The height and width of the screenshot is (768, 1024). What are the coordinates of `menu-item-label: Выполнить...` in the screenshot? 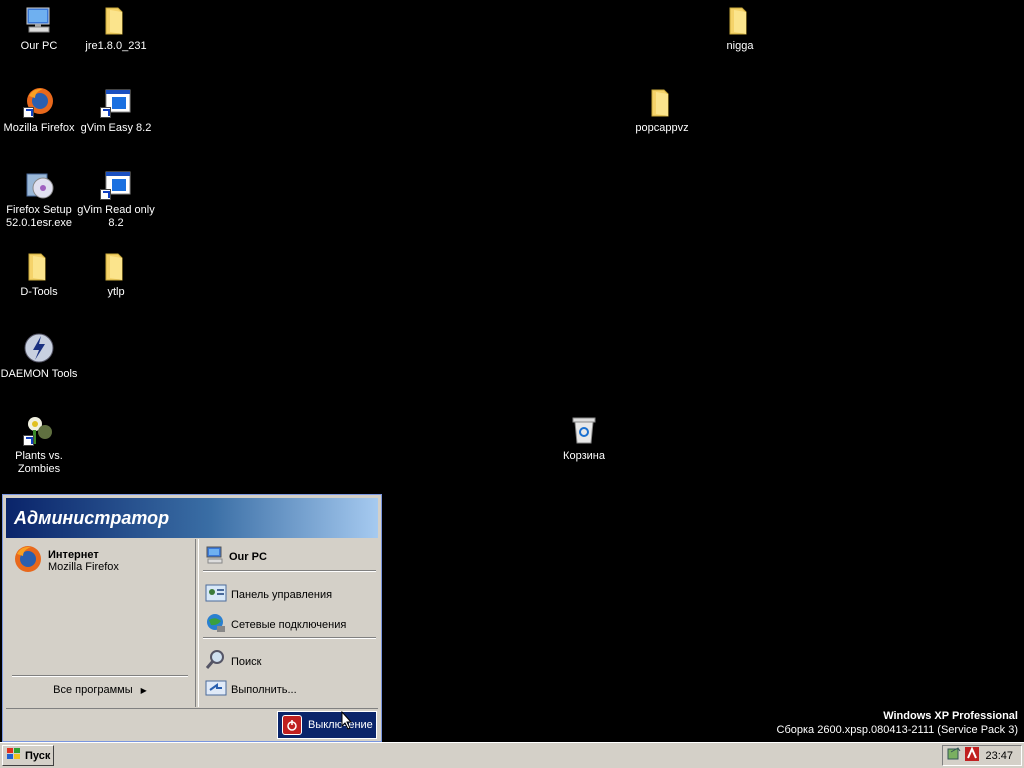 It's located at (264, 689).